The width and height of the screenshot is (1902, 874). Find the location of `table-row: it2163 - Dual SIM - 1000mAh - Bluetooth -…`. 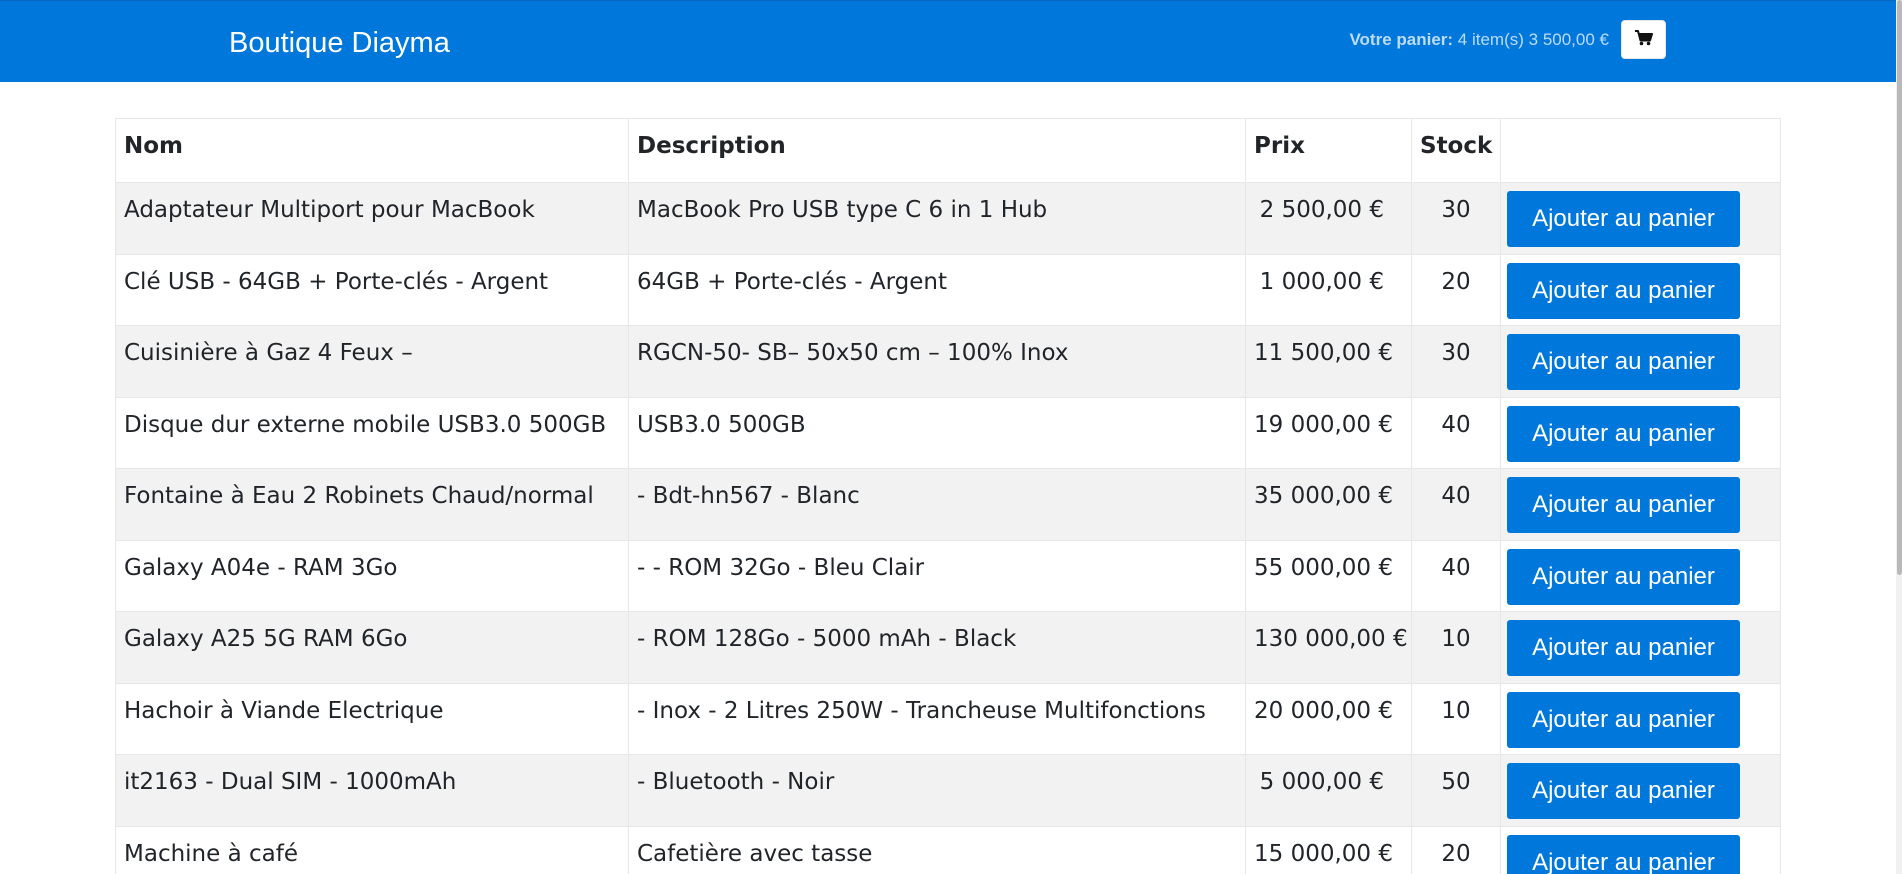

table-row: it2163 - Dual SIM - 1000mAh - Bluetooth -… is located at coordinates (948, 790).